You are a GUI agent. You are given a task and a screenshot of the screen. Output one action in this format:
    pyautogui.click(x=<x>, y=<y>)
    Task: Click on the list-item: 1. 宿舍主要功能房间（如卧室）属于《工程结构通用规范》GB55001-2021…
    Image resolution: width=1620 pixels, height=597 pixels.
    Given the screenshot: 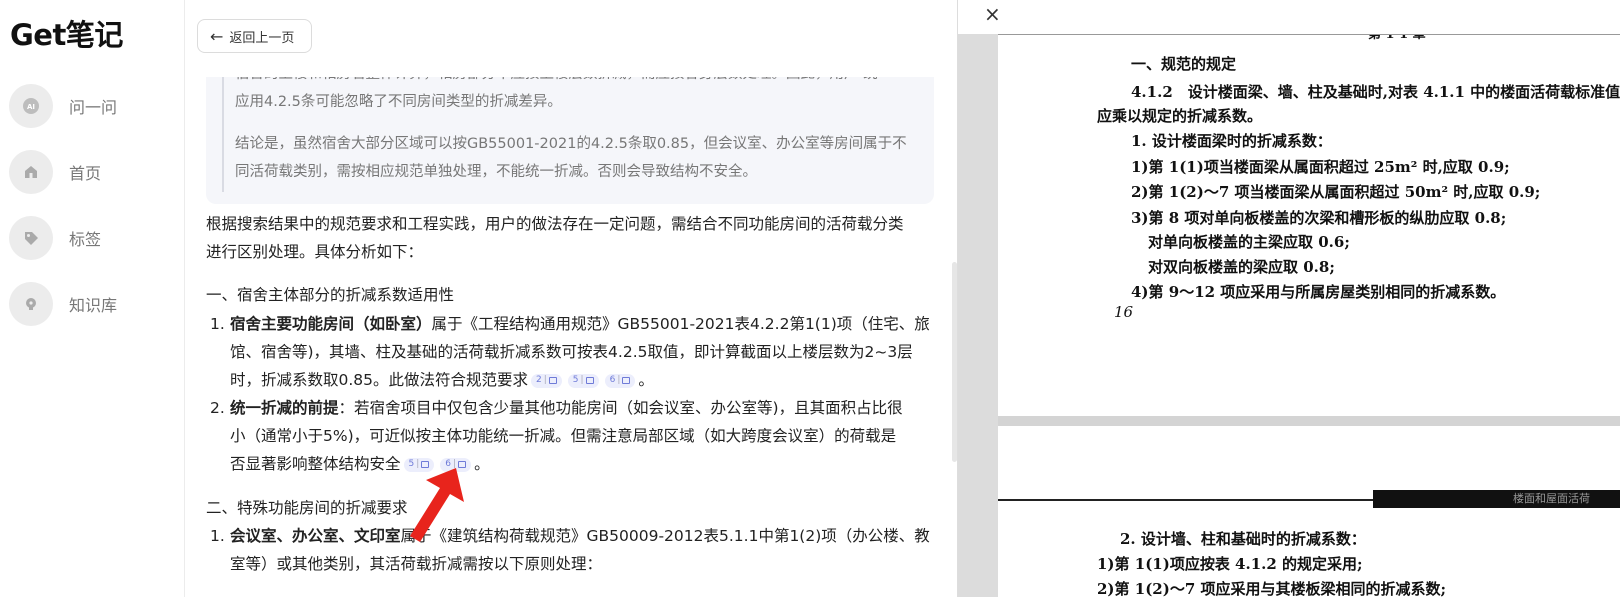 What is the action you would take?
    pyautogui.click(x=572, y=324)
    